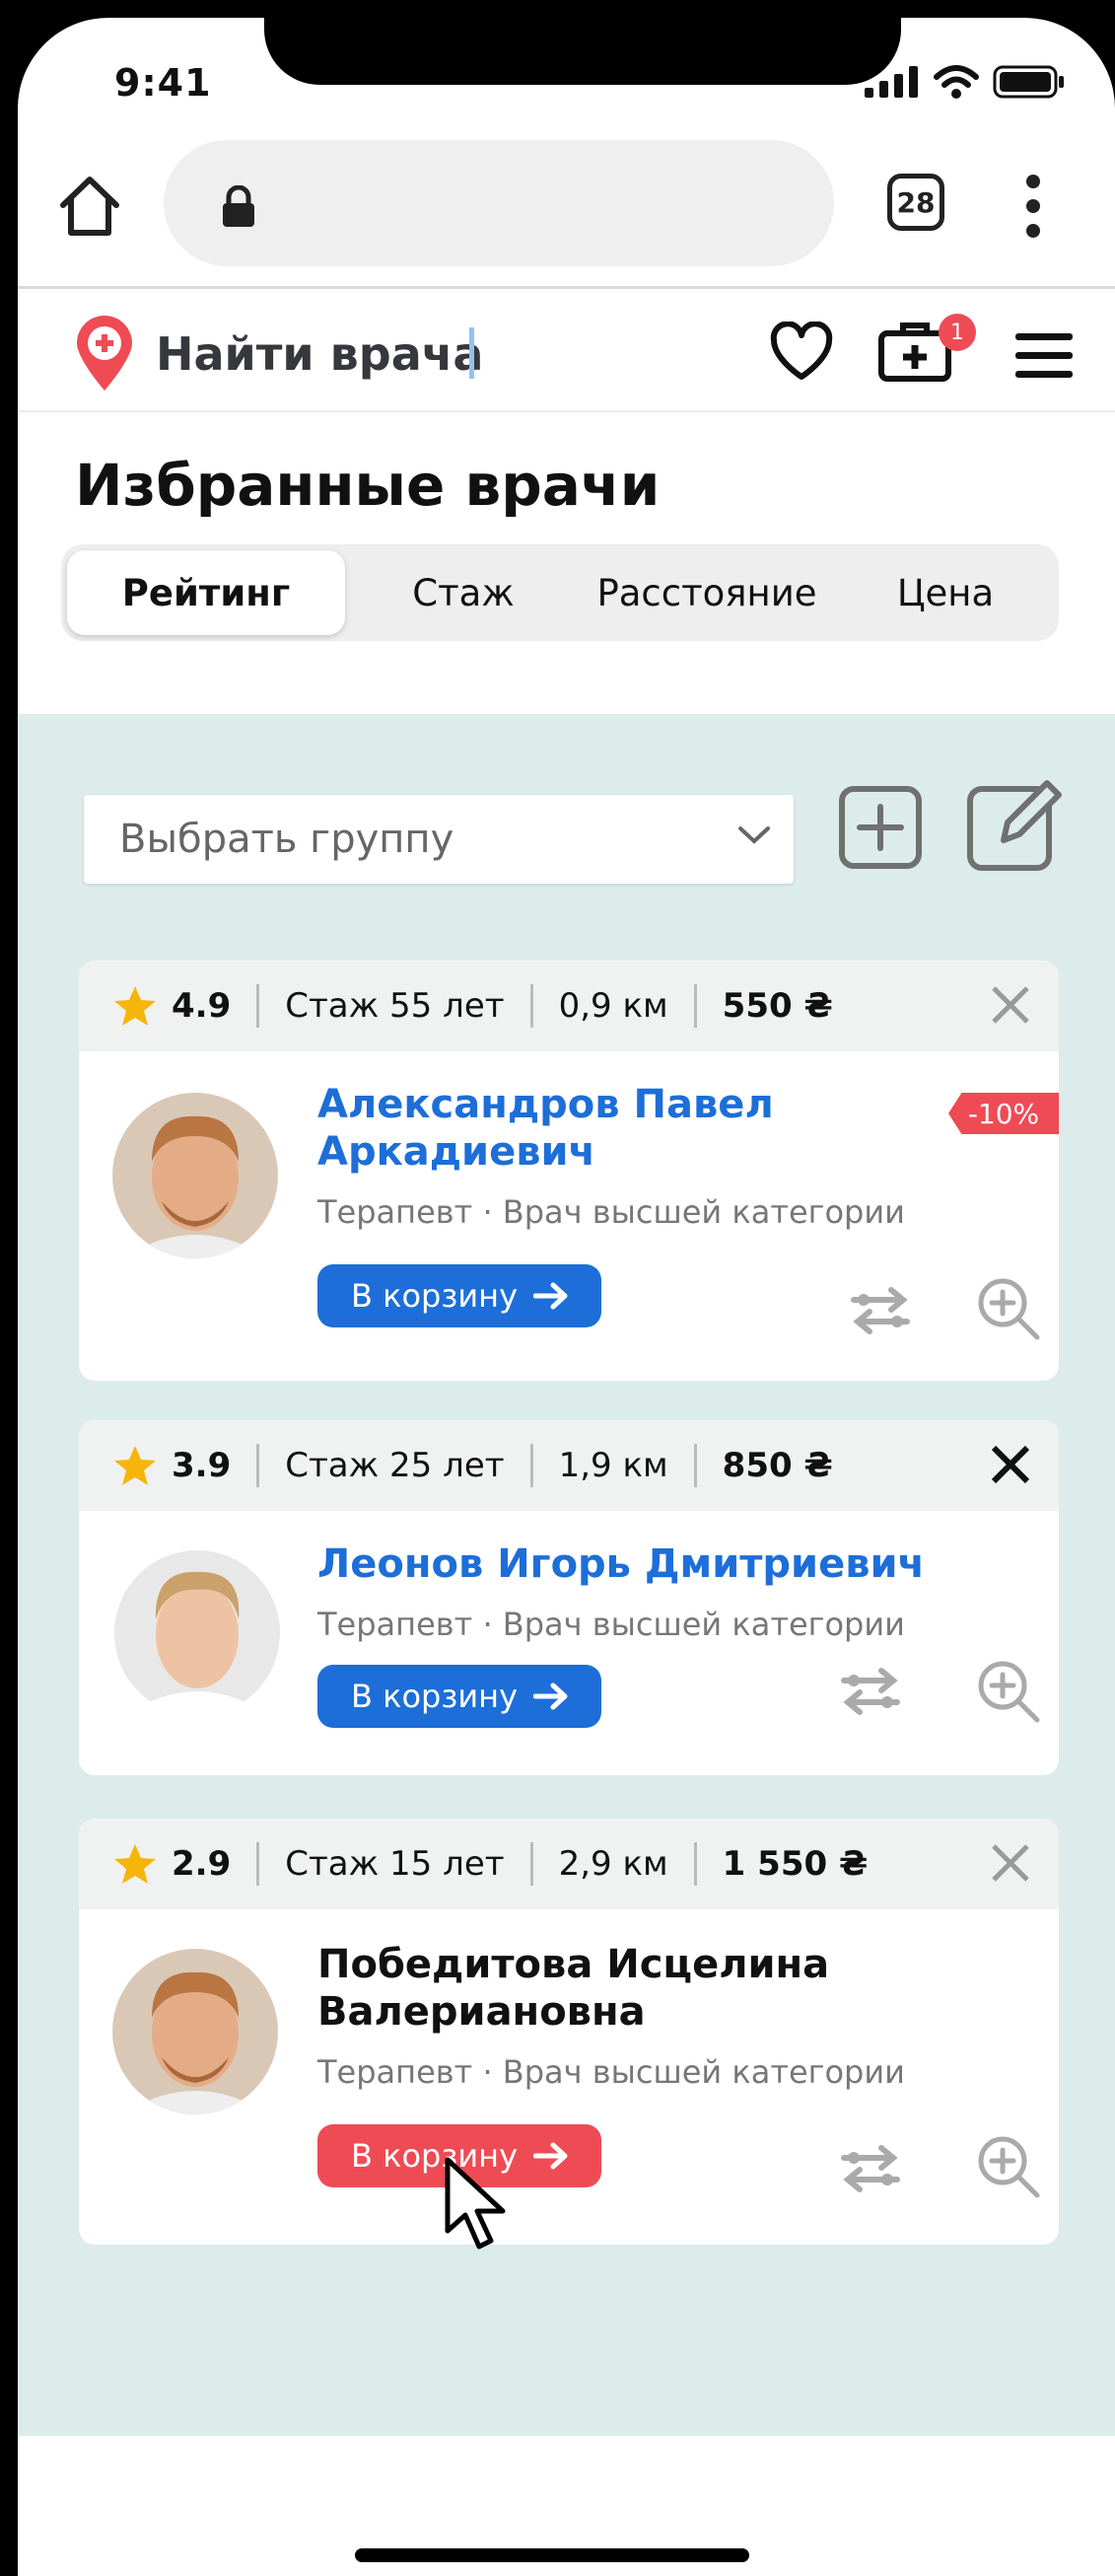 Image resolution: width=1115 pixels, height=2576 pixels. What do you see at coordinates (319, 354) in the screenshot?
I see `site-title: Найти врача` at bounding box center [319, 354].